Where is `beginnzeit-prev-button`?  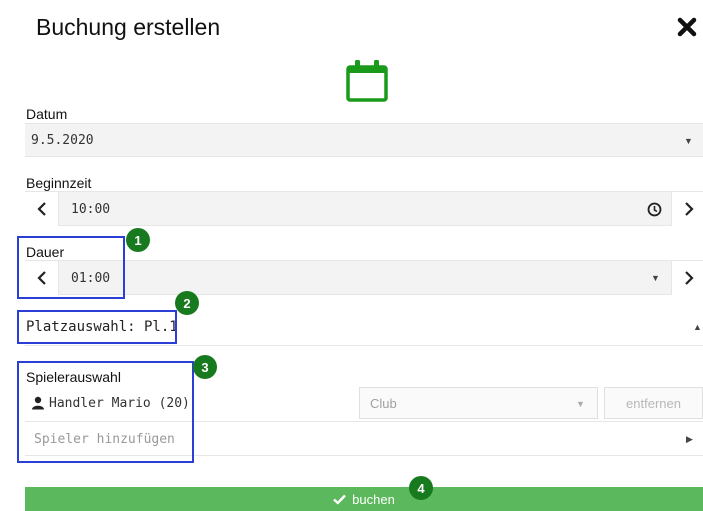
beginnzeit-prev-button is located at coordinates (42, 209).